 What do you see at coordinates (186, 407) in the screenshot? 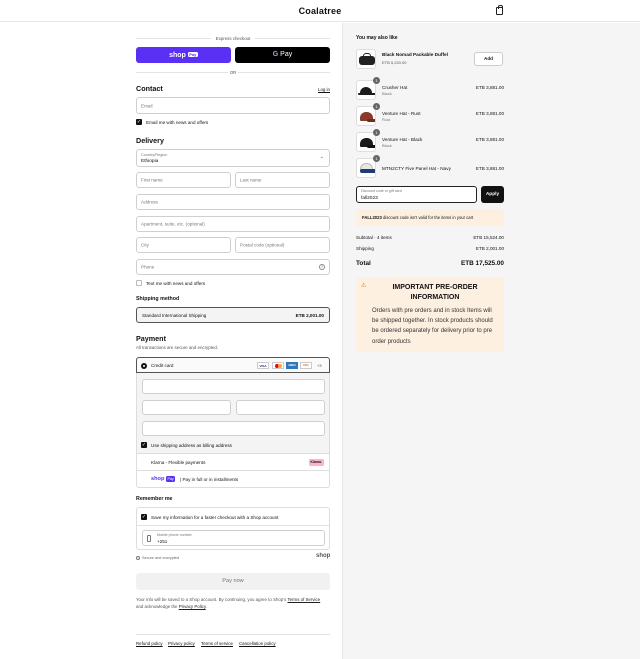
I see `card-expiry-field` at bounding box center [186, 407].